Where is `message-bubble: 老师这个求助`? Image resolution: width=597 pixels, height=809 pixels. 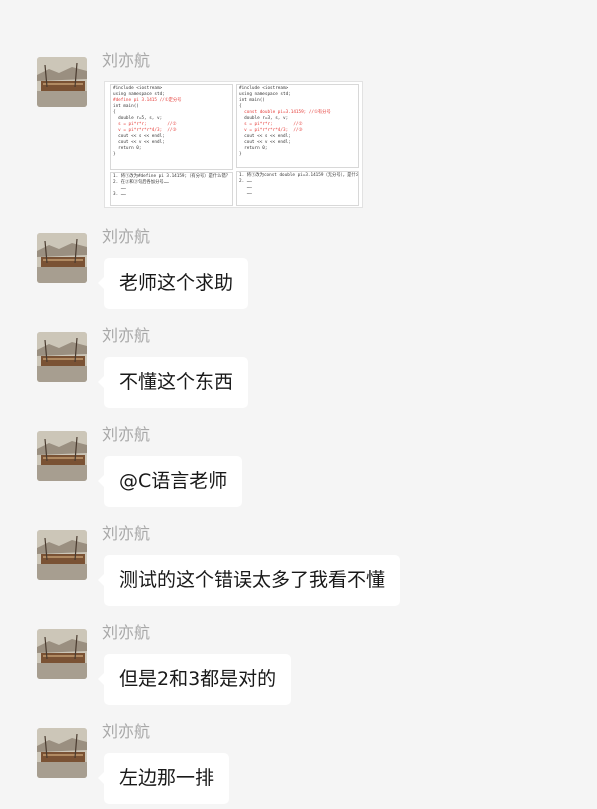 message-bubble: 老师这个求助 is located at coordinates (173, 283).